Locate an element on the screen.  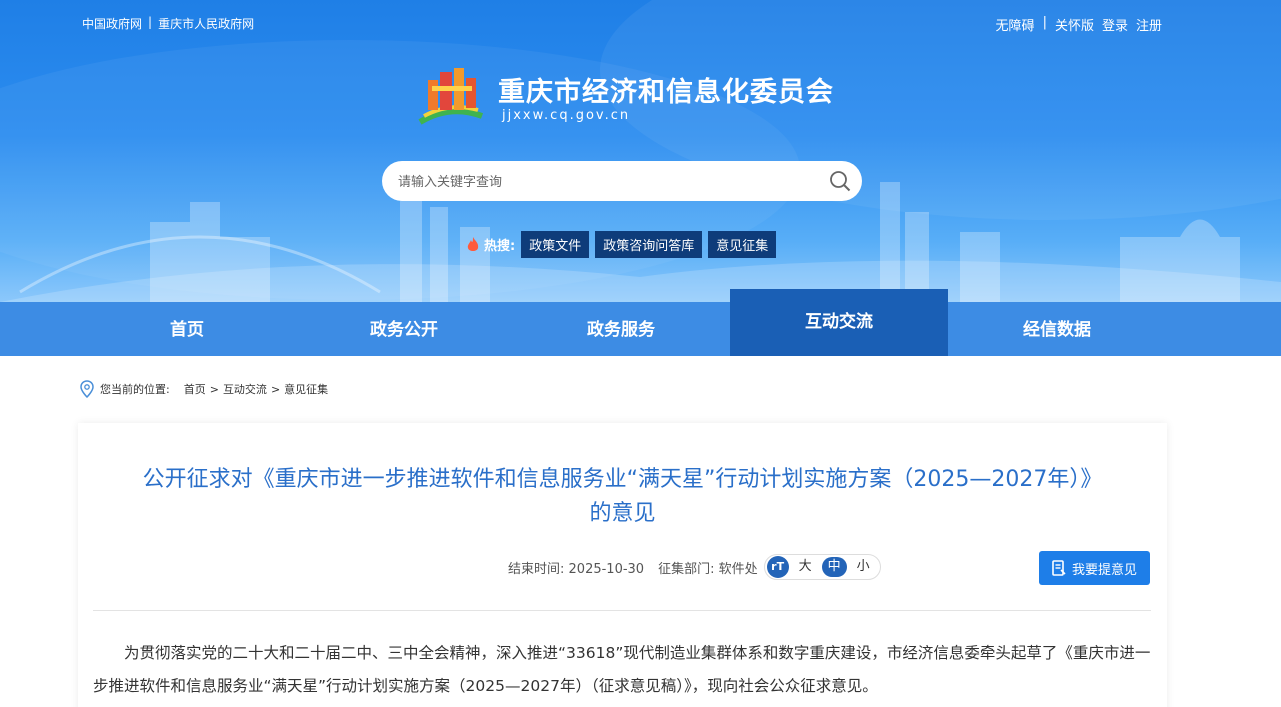
hot-tag-policy: 政策文件 is located at coordinates (555, 244).